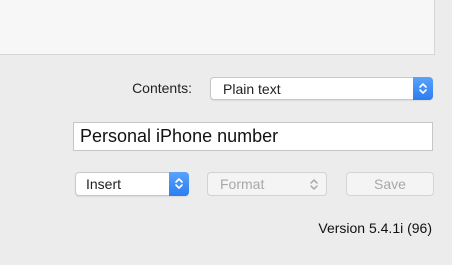 The width and height of the screenshot is (452, 265). I want to click on contents-type-popup: Plain text, so click(321, 88).